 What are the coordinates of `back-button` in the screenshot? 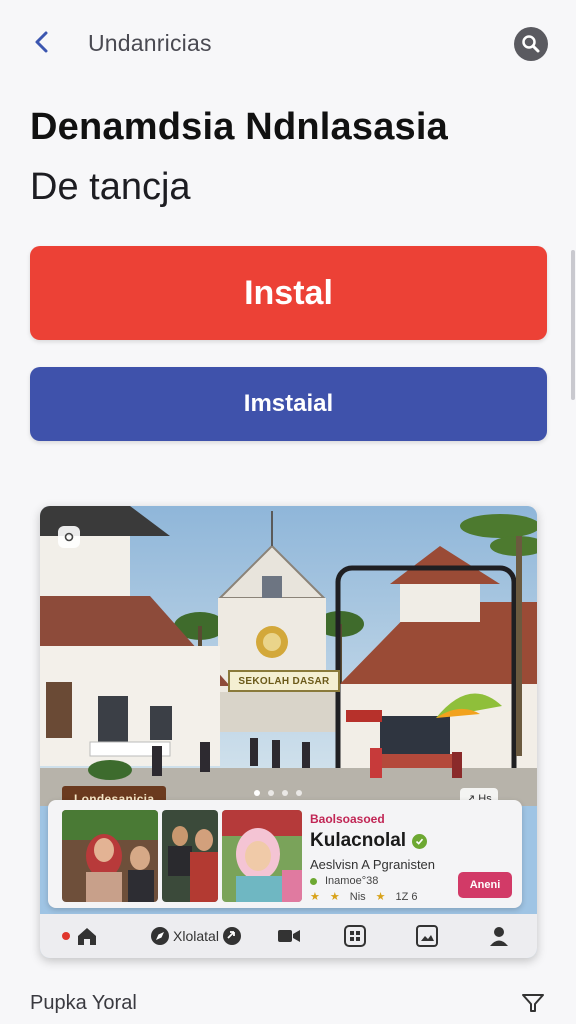 It's located at (42, 42).